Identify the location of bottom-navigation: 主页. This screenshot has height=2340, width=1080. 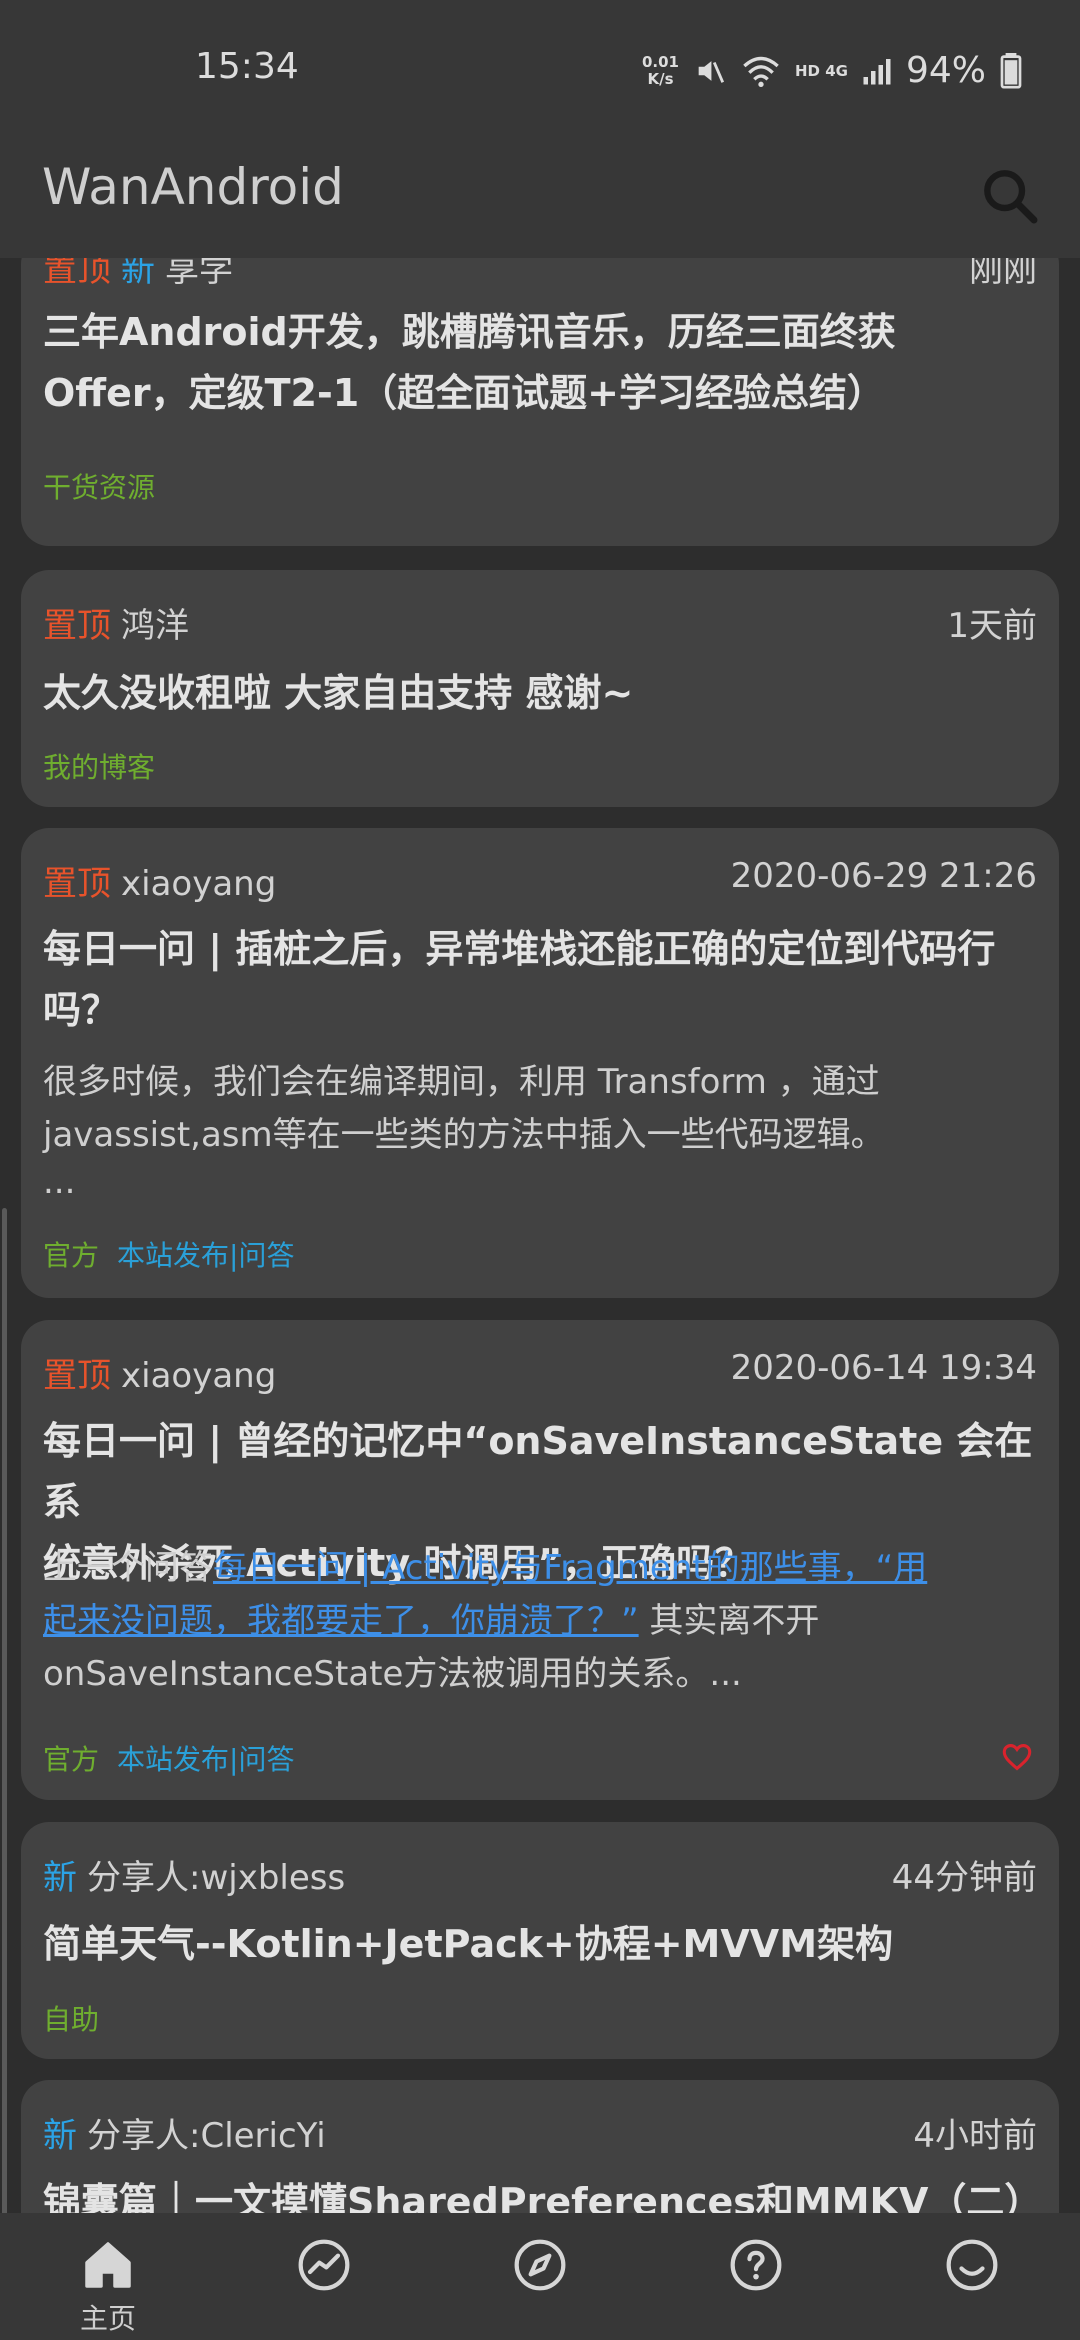
(540, 2276).